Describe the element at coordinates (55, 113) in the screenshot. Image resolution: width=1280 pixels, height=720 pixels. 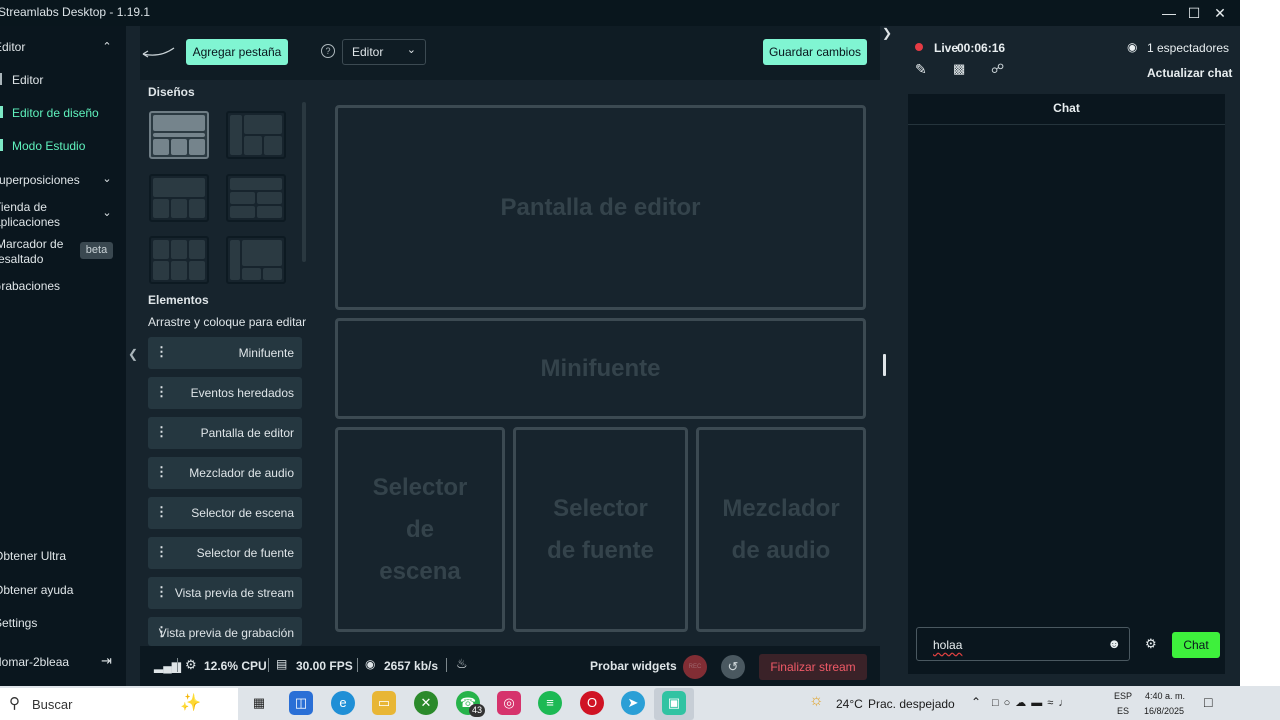
I see `sidebar-item-layout-editor: Editor de diseño` at that location.